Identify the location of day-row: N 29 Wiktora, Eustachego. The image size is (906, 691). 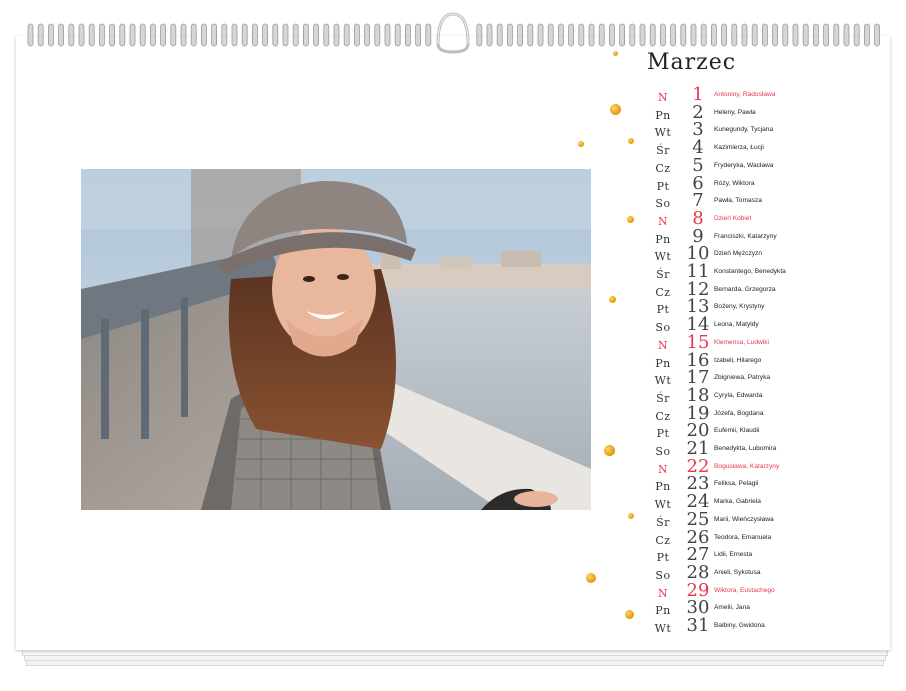
(765, 591).